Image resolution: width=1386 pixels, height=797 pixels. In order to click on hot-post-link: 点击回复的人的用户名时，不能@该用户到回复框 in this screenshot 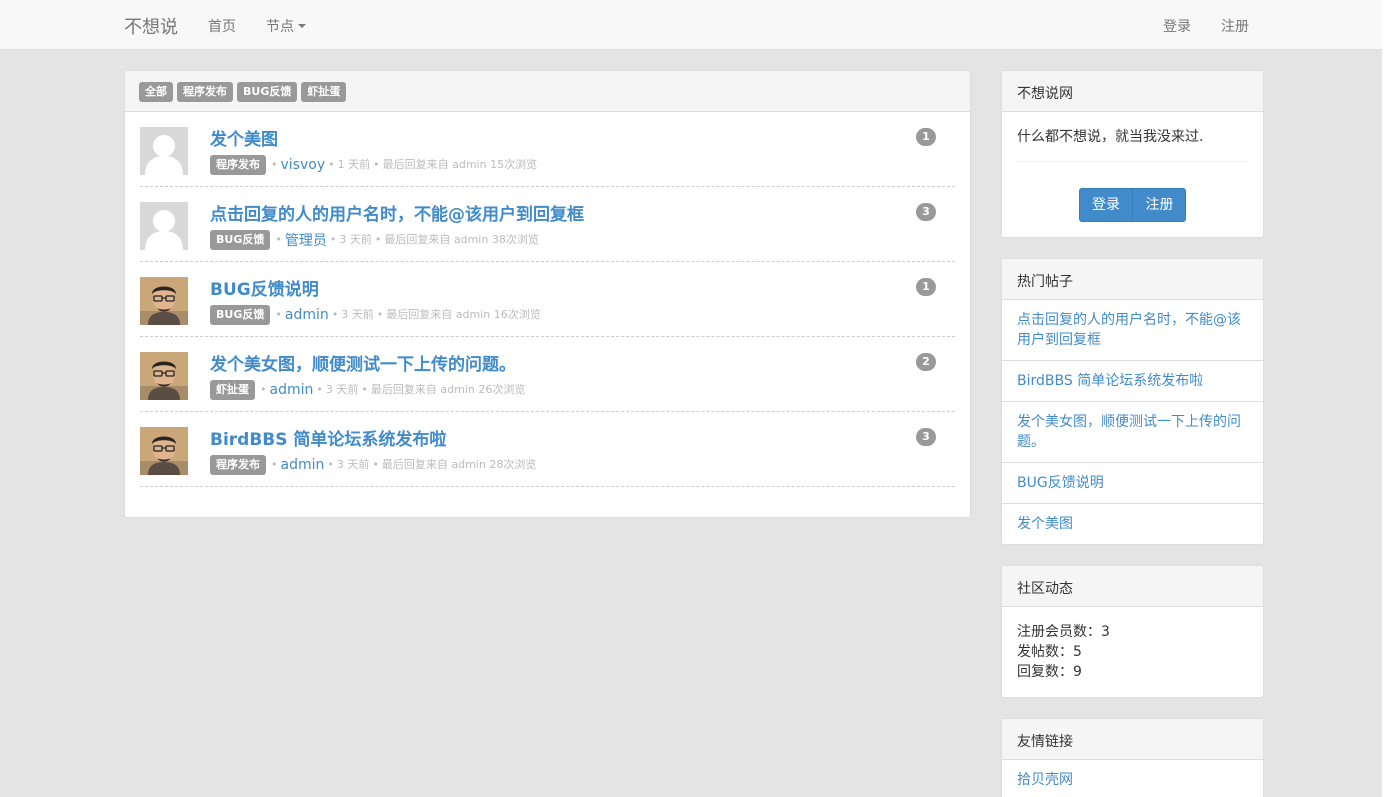, I will do `click(1132, 330)`.